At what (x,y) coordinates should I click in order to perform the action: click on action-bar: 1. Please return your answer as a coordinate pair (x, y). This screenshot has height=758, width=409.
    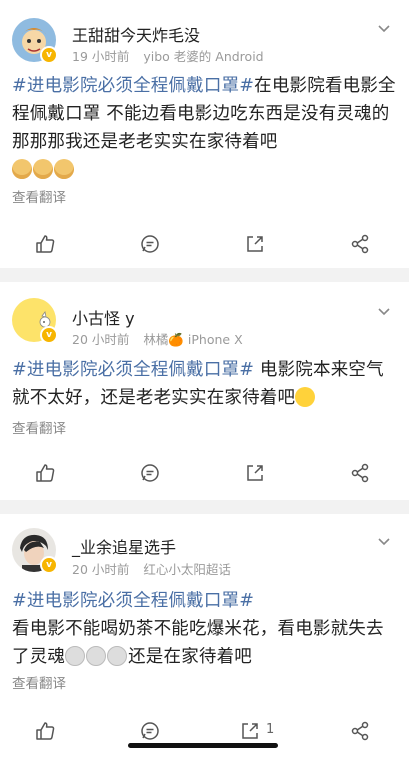
    Looking at the image, I should click on (204, 731).